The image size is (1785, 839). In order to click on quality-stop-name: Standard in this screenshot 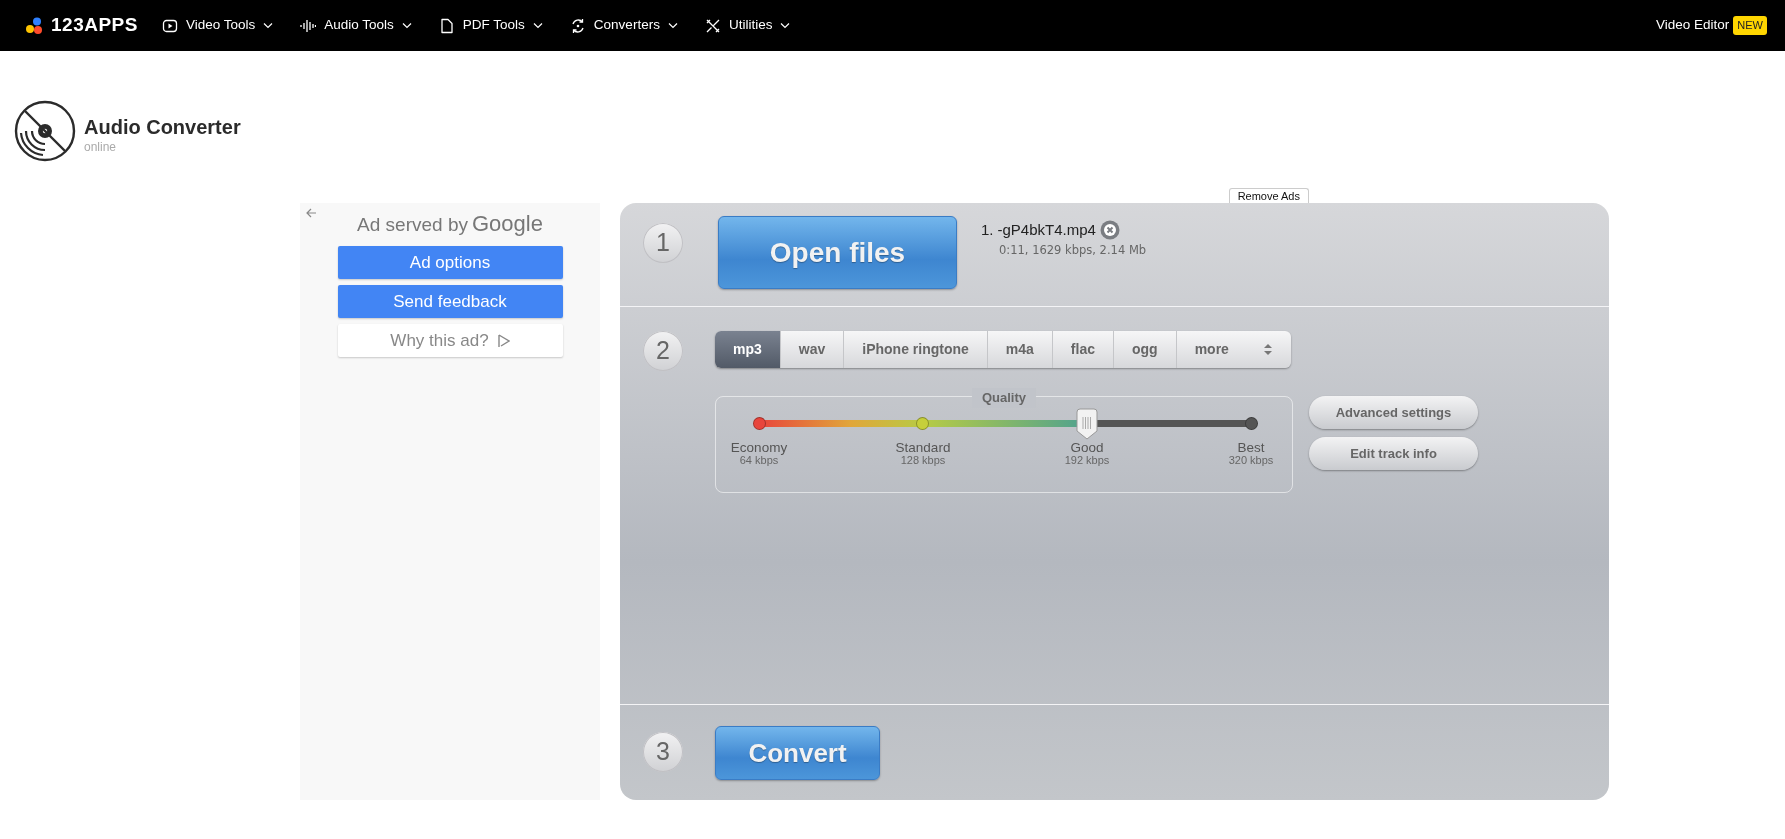, I will do `click(923, 448)`.